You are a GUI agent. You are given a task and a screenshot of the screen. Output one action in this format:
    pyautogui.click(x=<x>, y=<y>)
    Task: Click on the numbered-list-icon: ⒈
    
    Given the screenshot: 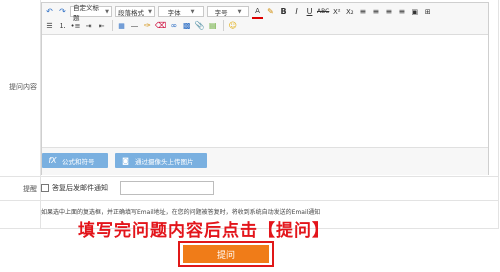 What is the action you would take?
    pyautogui.click(x=62, y=26)
    